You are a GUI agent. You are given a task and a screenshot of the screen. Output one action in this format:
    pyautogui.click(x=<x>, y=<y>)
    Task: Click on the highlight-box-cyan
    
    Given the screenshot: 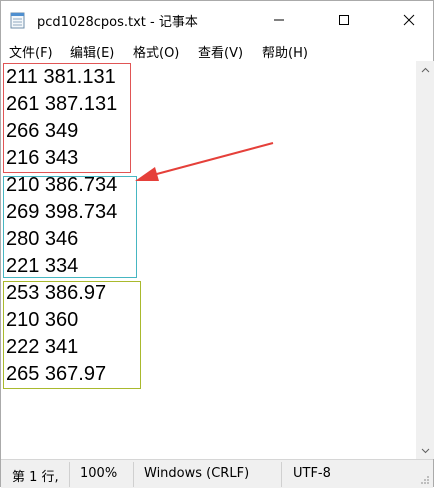 What is the action you would take?
    pyautogui.click(x=70, y=227)
    